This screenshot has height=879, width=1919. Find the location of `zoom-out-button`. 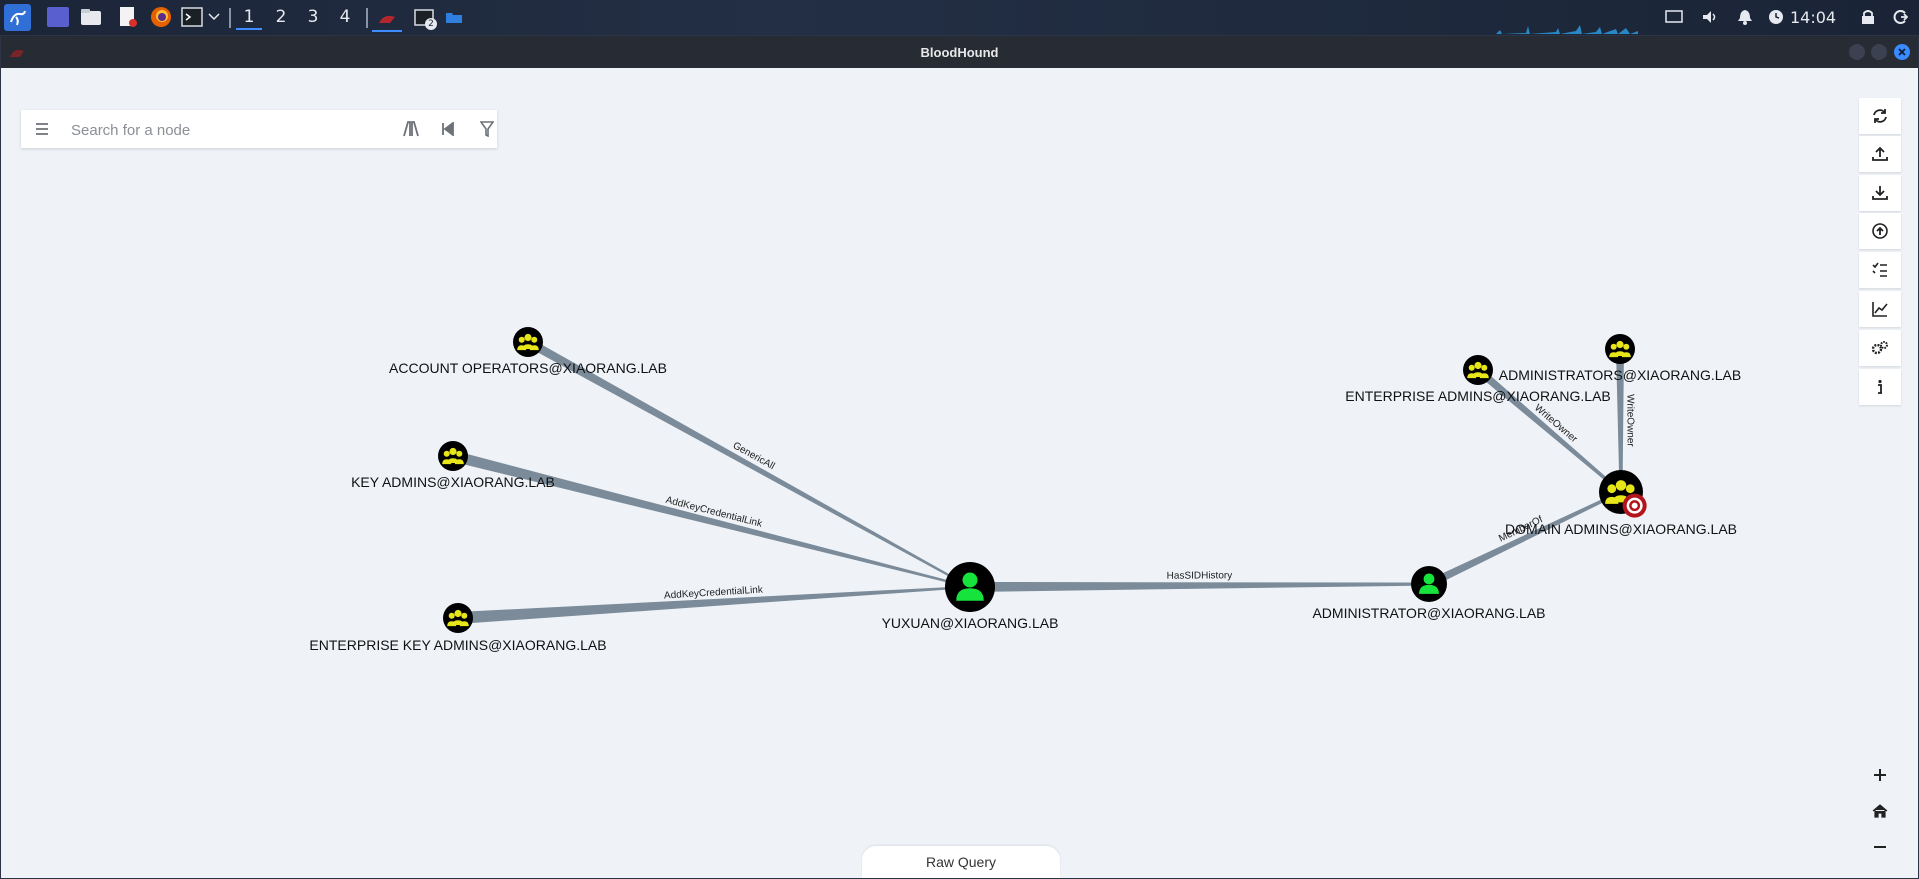

zoom-out-button is located at coordinates (1880, 847).